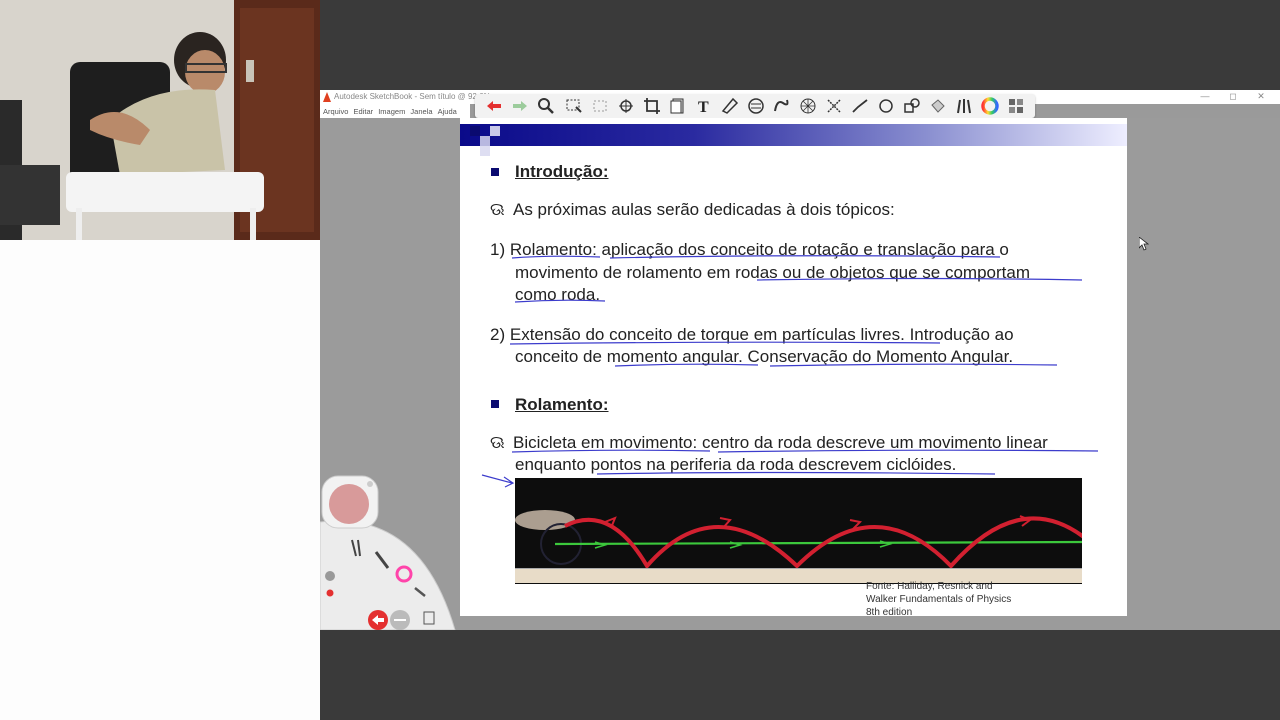  What do you see at coordinates (990, 106) in the screenshot?
I see `color-wheel-icon` at bounding box center [990, 106].